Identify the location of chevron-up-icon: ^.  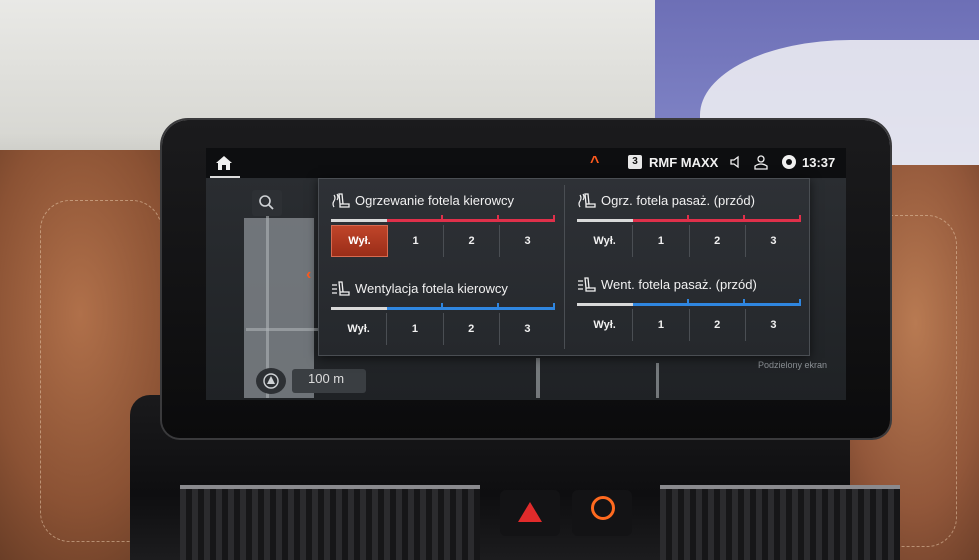
(594, 163).